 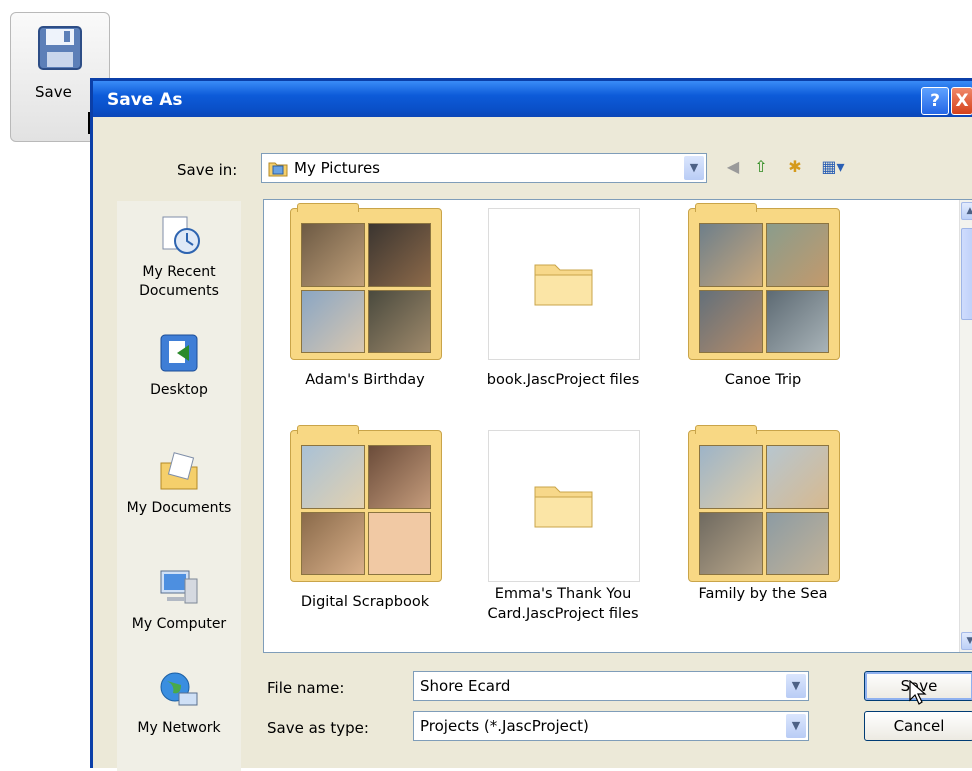 What do you see at coordinates (179, 257) in the screenshot?
I see `place-my-recent-documents: My Recent Documents` at bounding box center [179, 257].